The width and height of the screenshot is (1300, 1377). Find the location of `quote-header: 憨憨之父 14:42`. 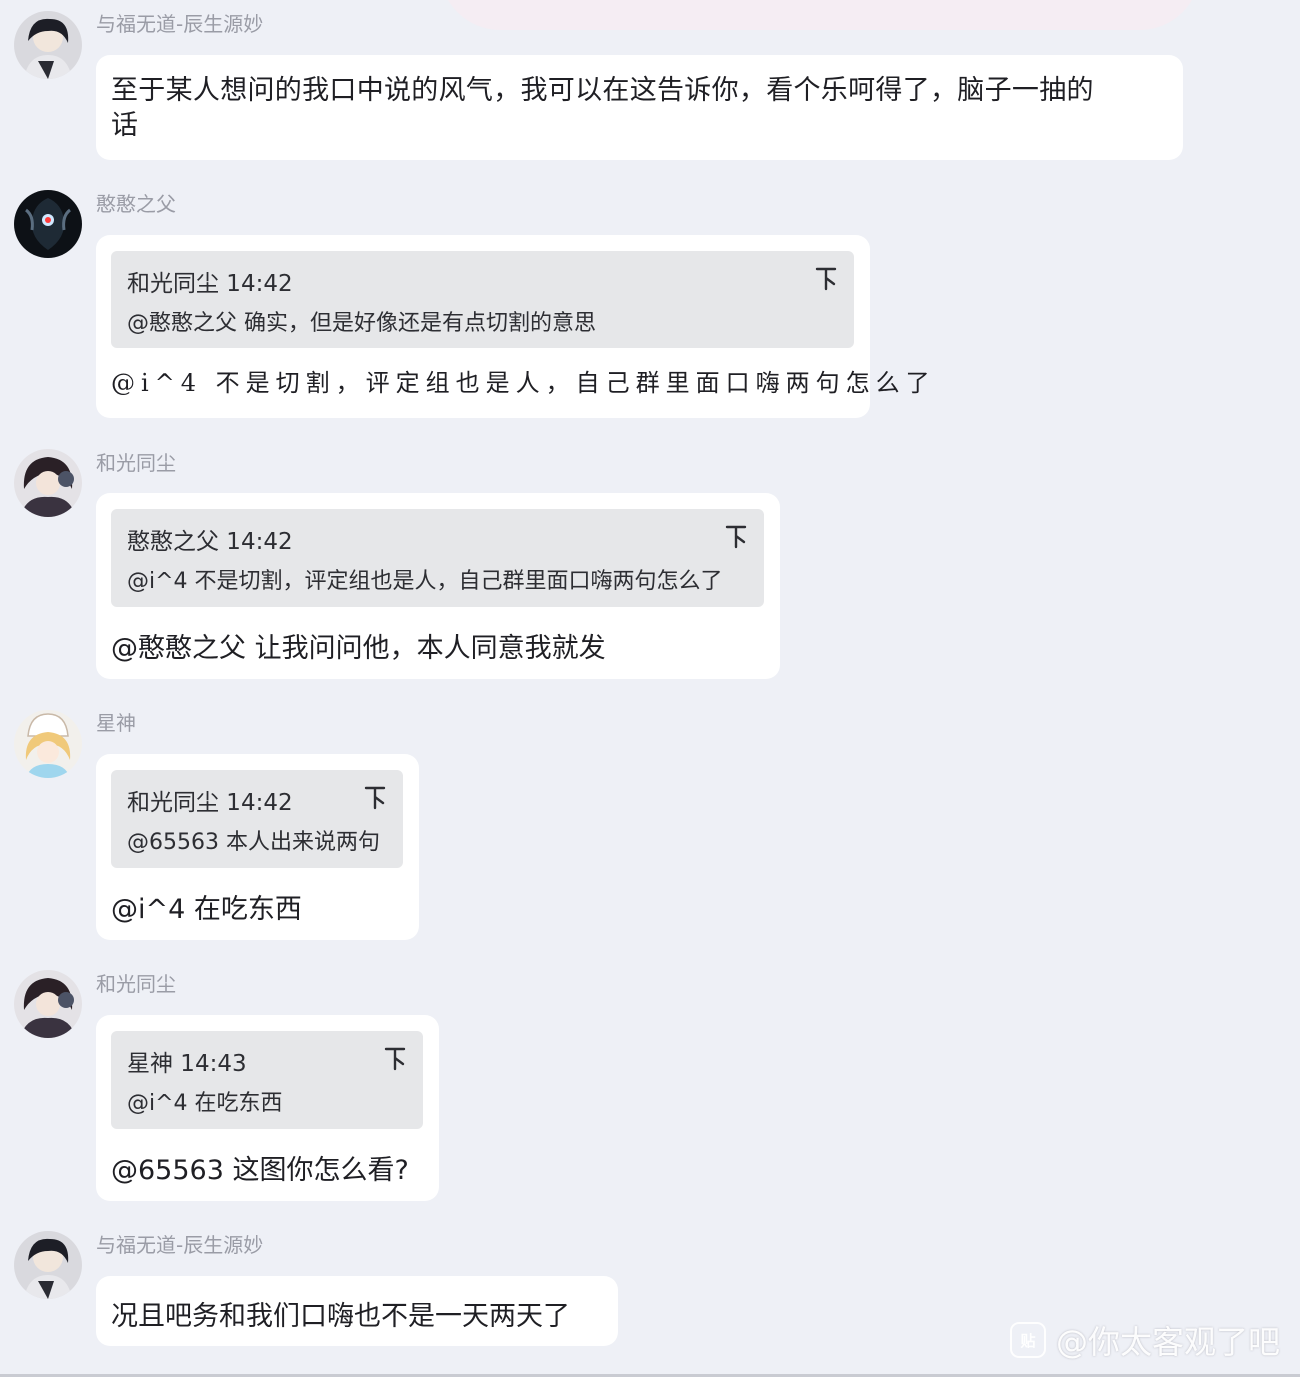

quote-header: 憨憨之父 14:42 is located at coordinates (210, 542).